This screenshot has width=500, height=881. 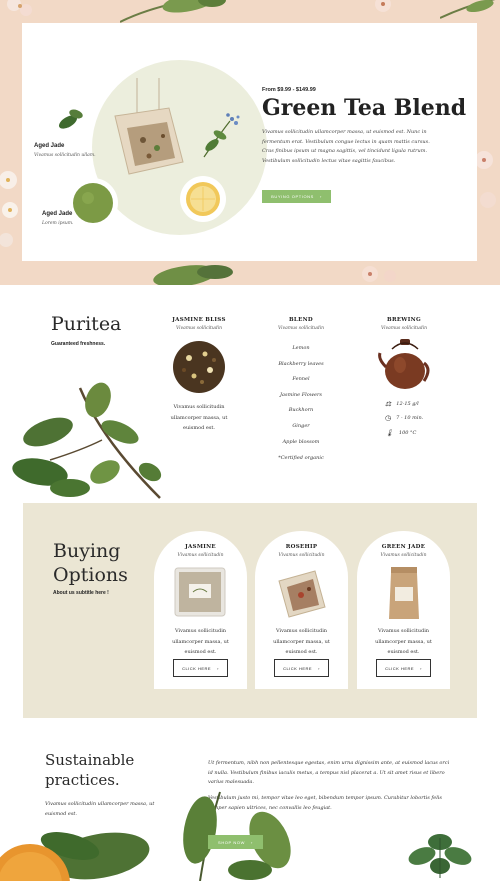 What do you see at coordinates (403, 547) in the screenshot?
I see `product-title: GREEN JADE` at bounding box center [403, 547].